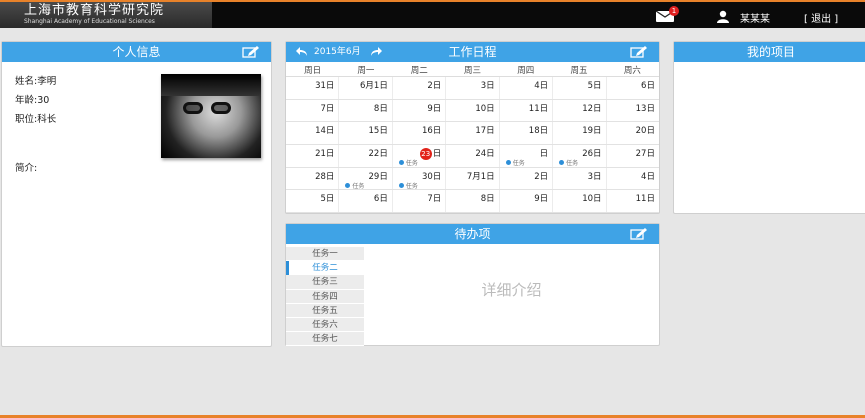 This screenshot has height=418, width=865. I want to click on calendar-day-number: 27日, so click(645, 154).